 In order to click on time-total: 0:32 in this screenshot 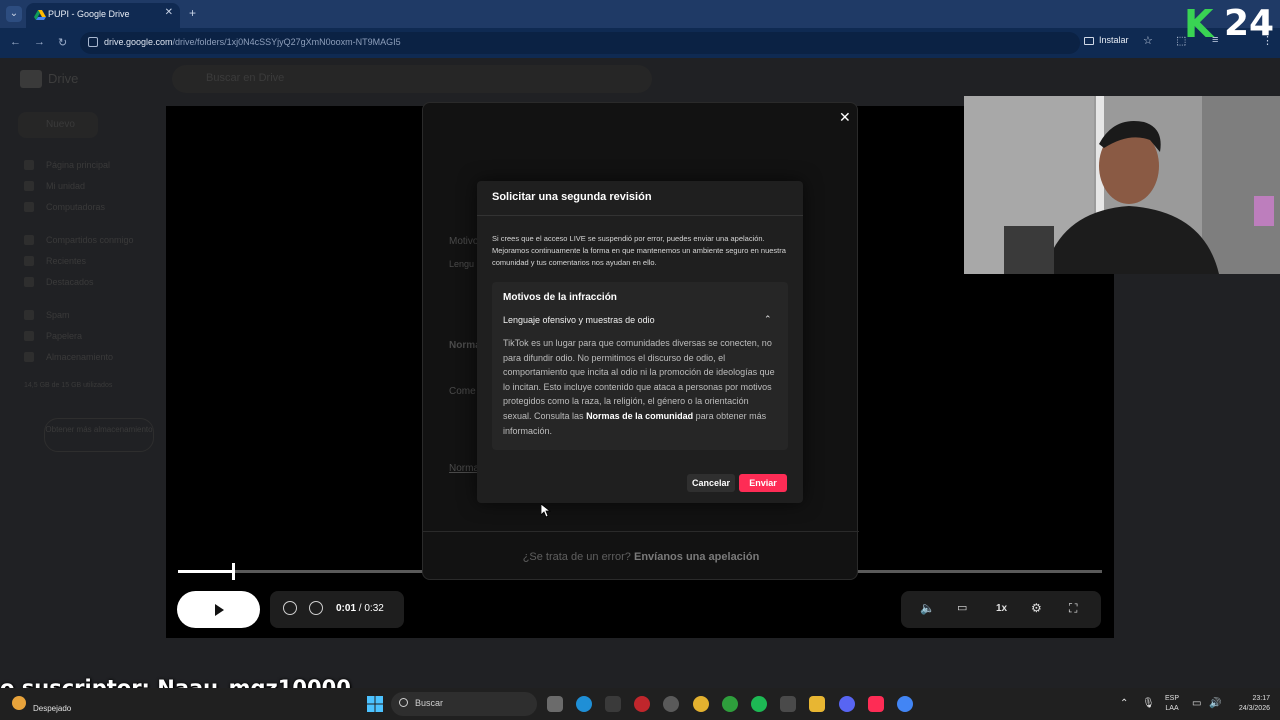, I will do `click(374, 608)`.